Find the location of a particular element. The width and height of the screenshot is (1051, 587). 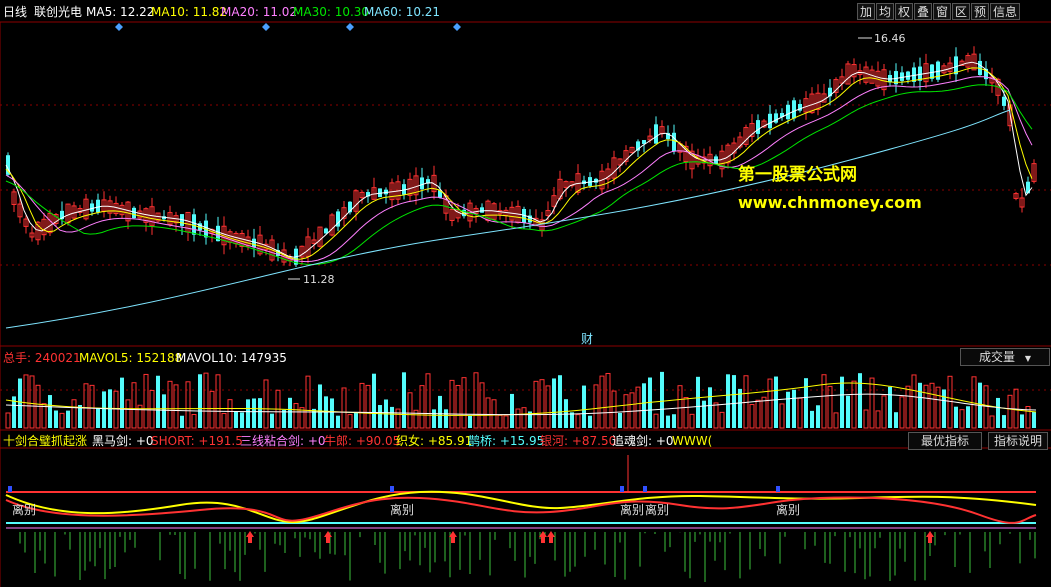

watermark-url: www.chnmoney.com is located at coordinates (830, 202).